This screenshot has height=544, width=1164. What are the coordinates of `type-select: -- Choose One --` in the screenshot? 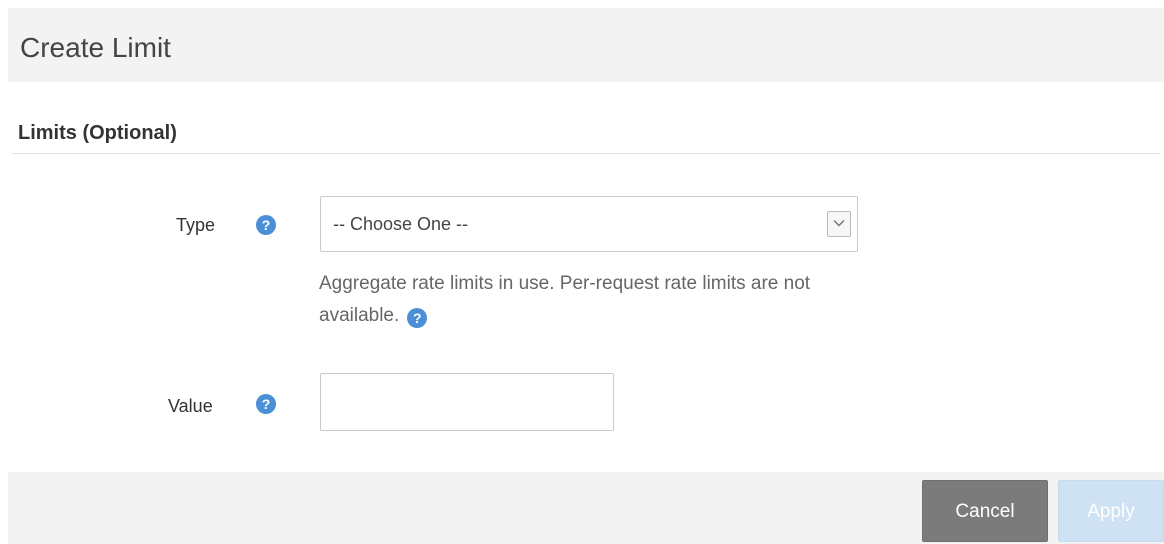 It's located at (589, 224).